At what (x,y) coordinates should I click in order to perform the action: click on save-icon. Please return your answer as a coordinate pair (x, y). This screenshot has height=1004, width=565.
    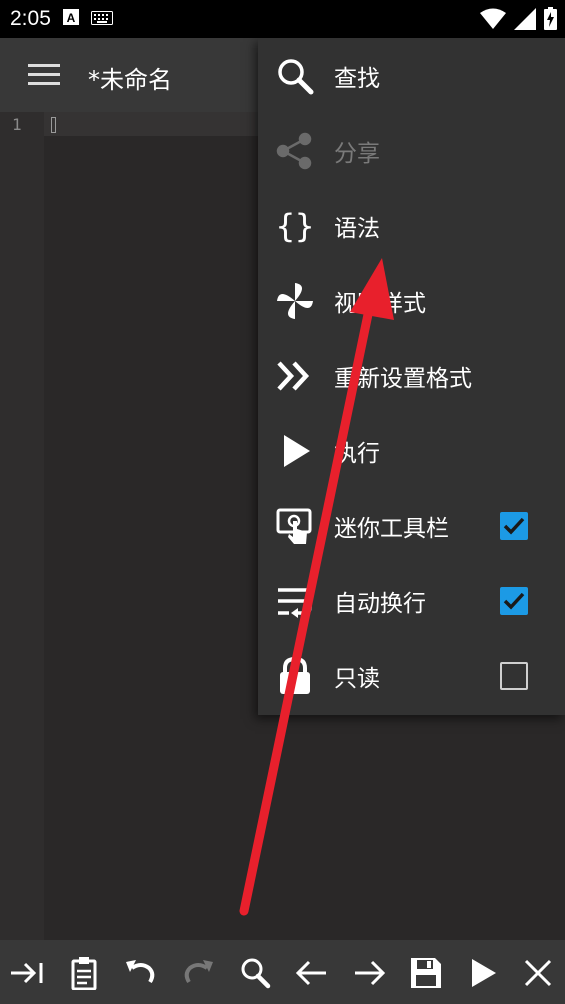
    Looking at the image, I should click on (426, 973).